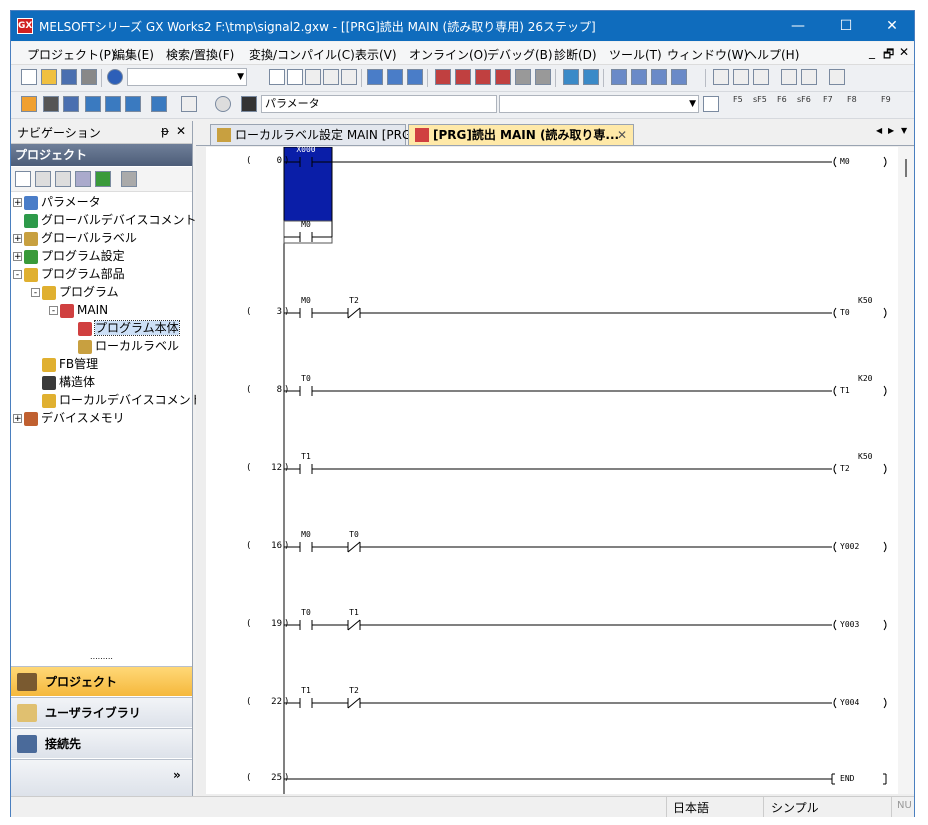  I want to click on search-scope-combo: ▼, so click(599, 104).